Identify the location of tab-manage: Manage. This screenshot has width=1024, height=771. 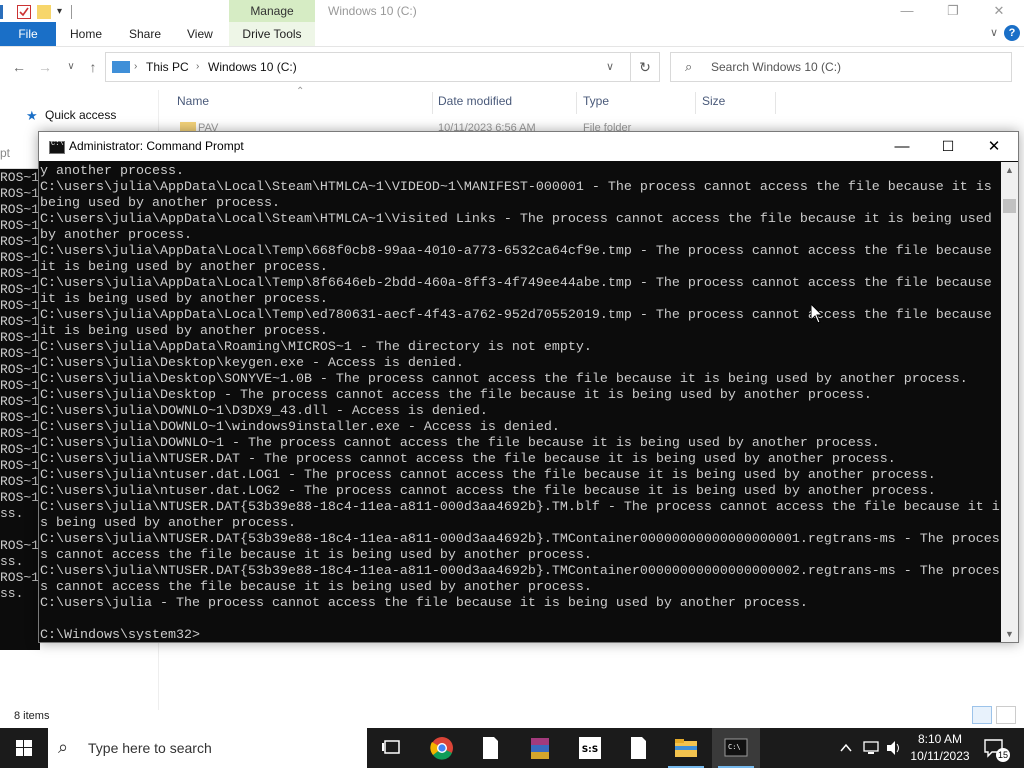
(272, 11).